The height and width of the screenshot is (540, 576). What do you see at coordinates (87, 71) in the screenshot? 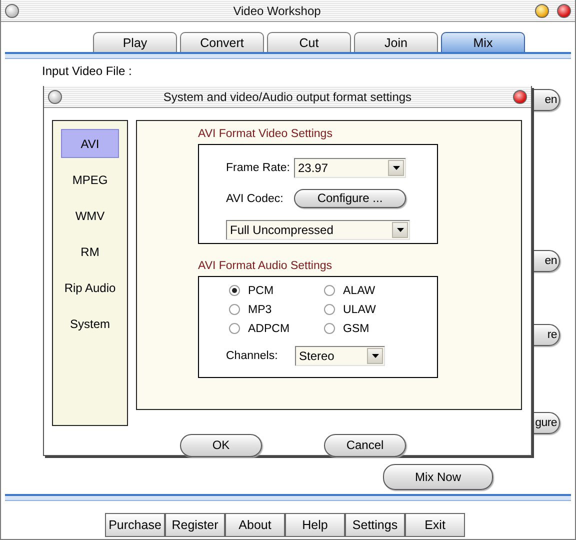
I see `input-video-label: Input Video File :` at bounding box center [87, 71].